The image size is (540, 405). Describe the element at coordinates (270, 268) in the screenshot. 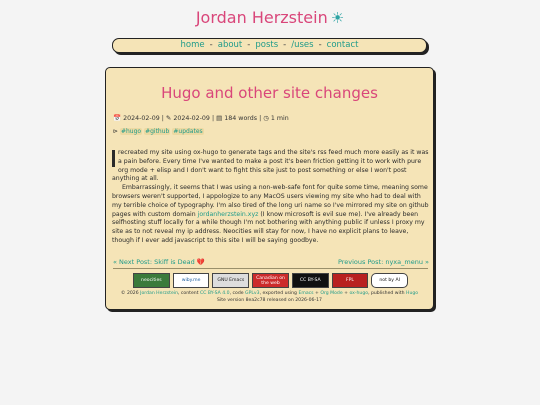

I see `divider` at that location.